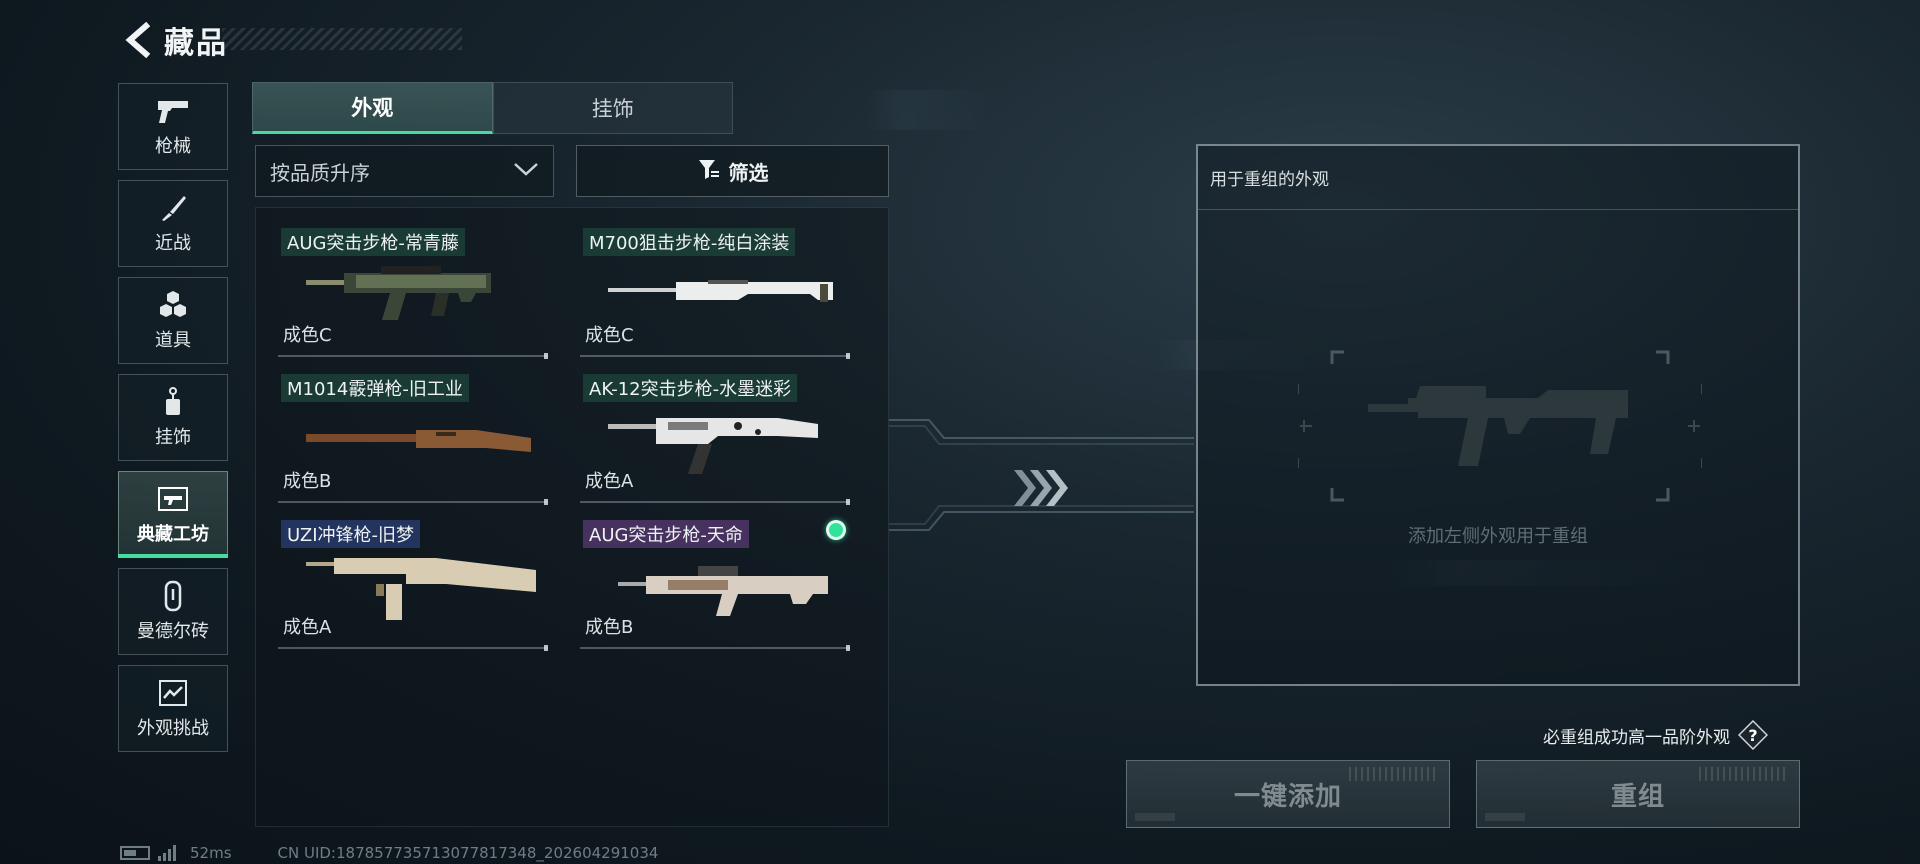 The image size is (1920, 864). Describe the element at coordinates (373, 242) in the screenshot. I see `skin-name: AUG突击步枪-常青藤` at that location.